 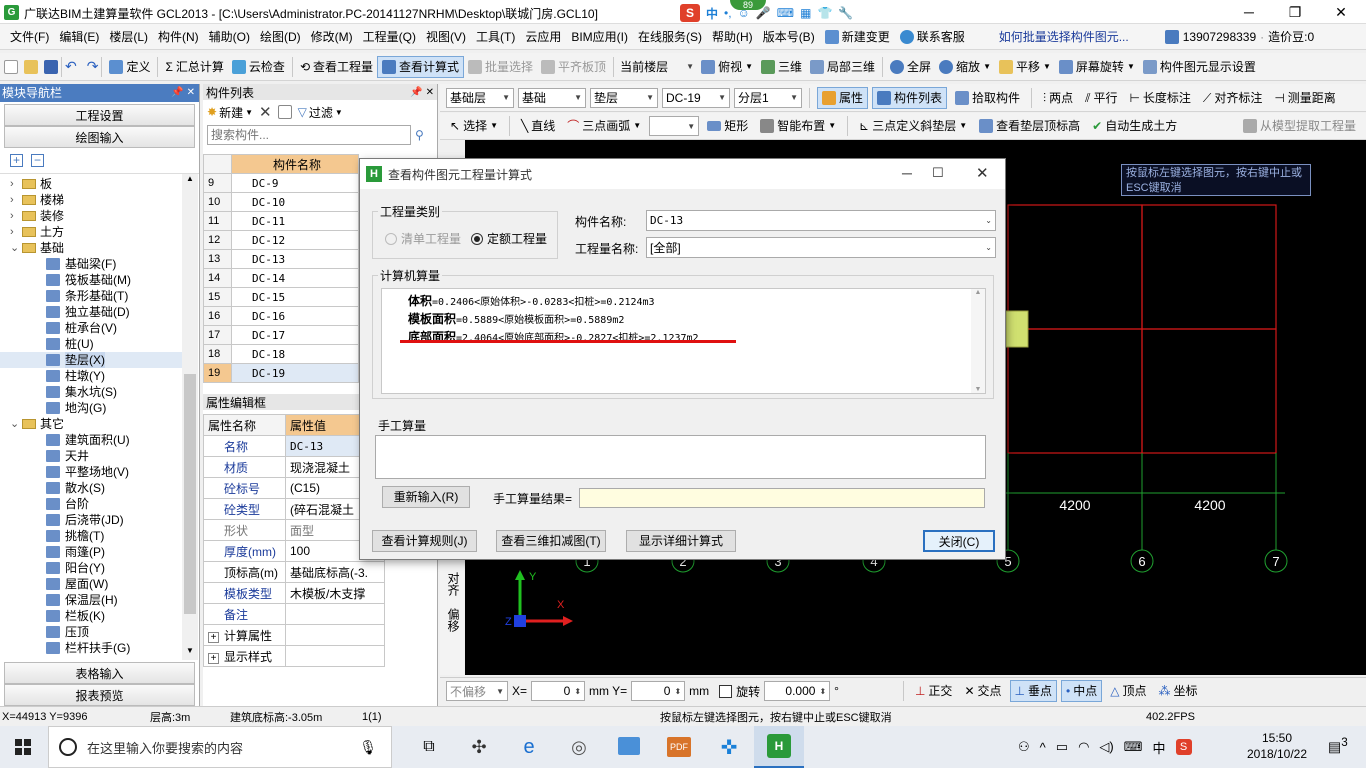 What do you see at coordinates (1097, 67) in the screenshot?
I see `rotate-screen-button: 屏幕旋转 ▼` at bounding box center [1097, 67].